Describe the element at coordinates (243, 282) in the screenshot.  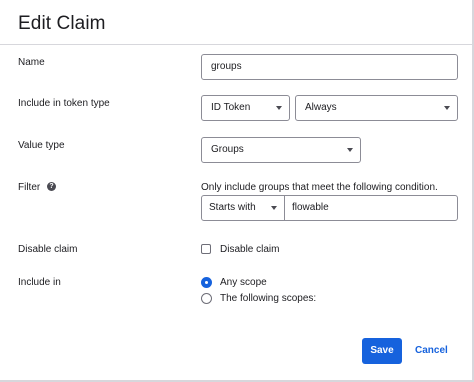
I see `any-scope-label: Any scope` at that location.